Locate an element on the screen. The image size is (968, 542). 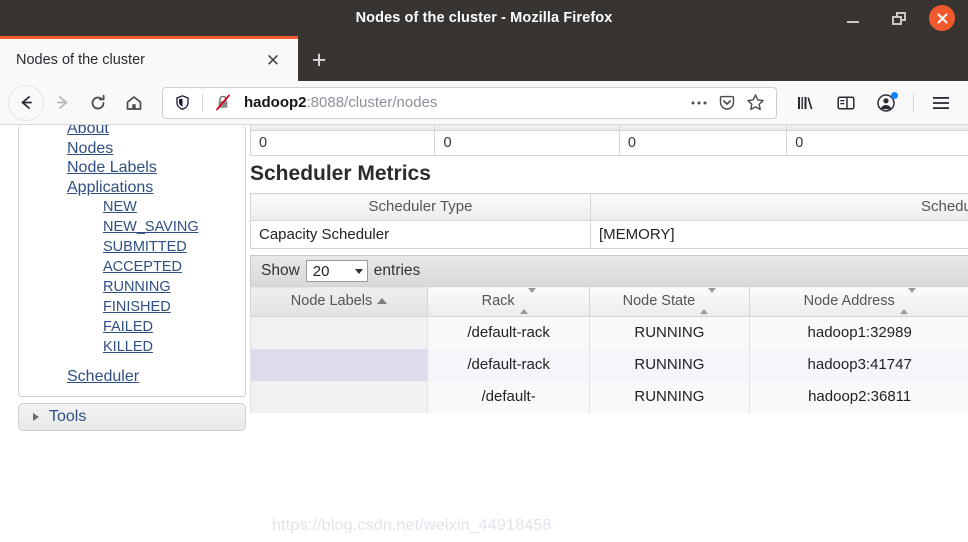
home-button is located at coordinates (134, 103).